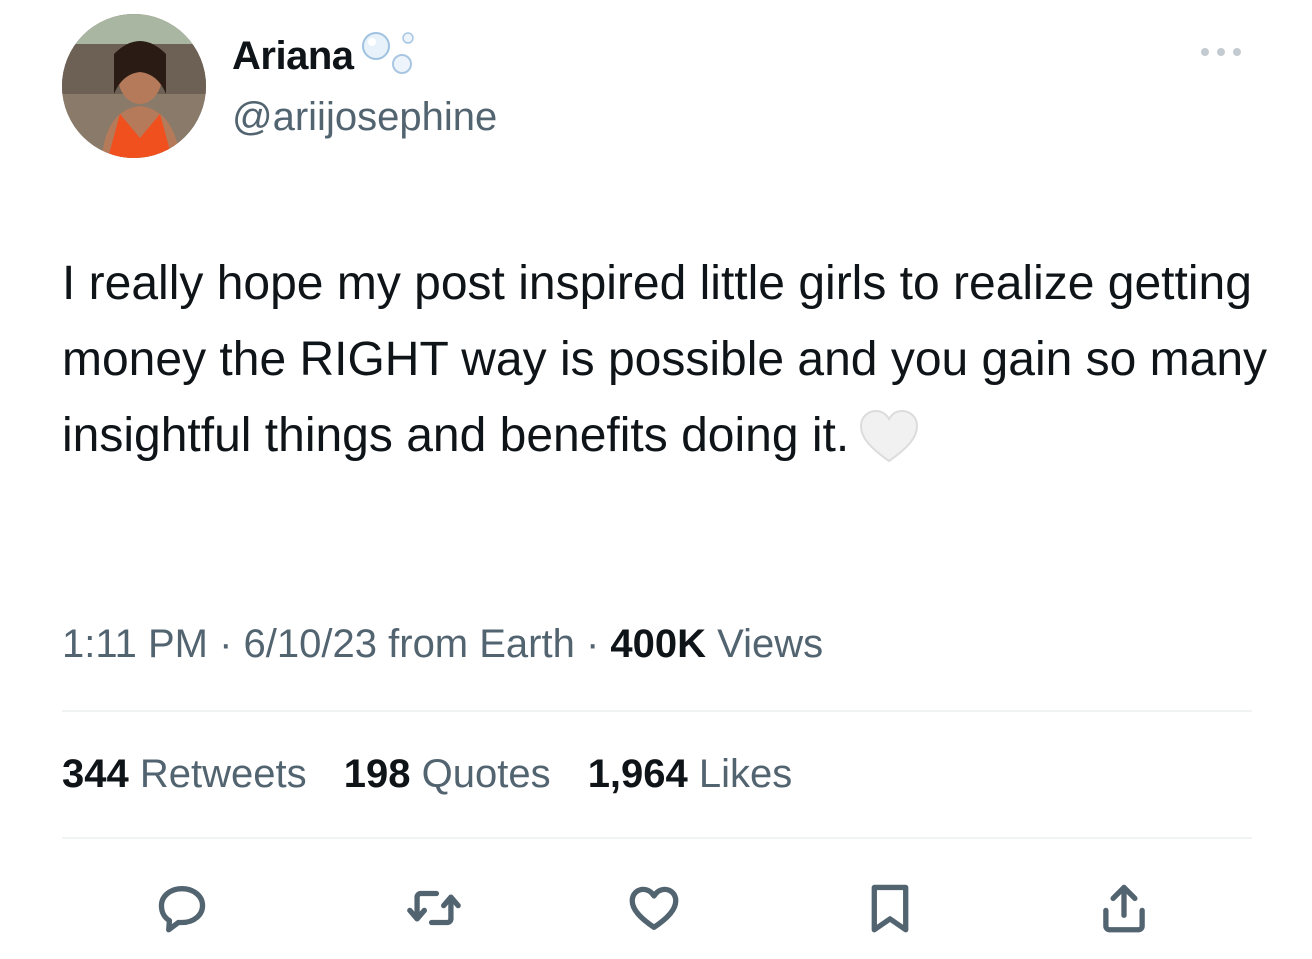 Image resolution: width=1312 pixels, height=959 pixels. I want to click on retweet-button, so click(434, 908).